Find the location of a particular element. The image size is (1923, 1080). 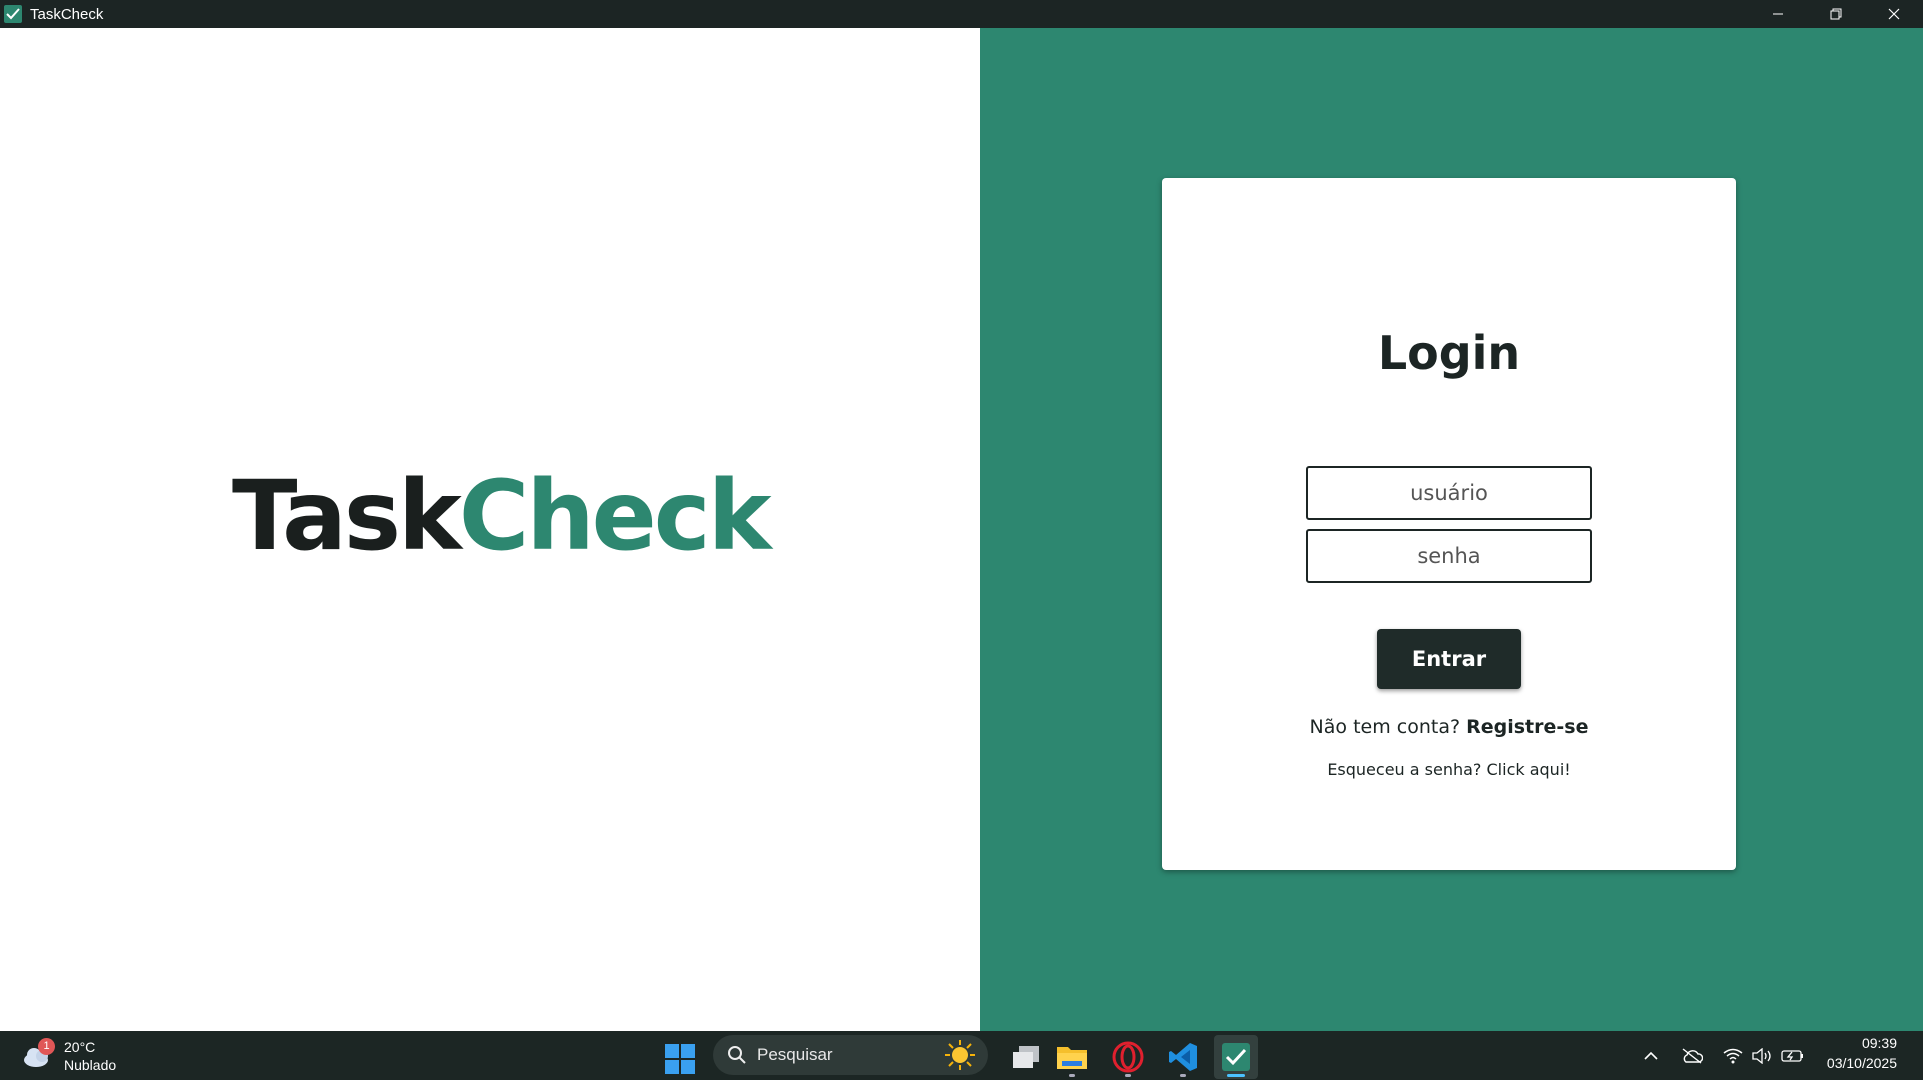

minimize-icon is located at coordinates (1778, 14).